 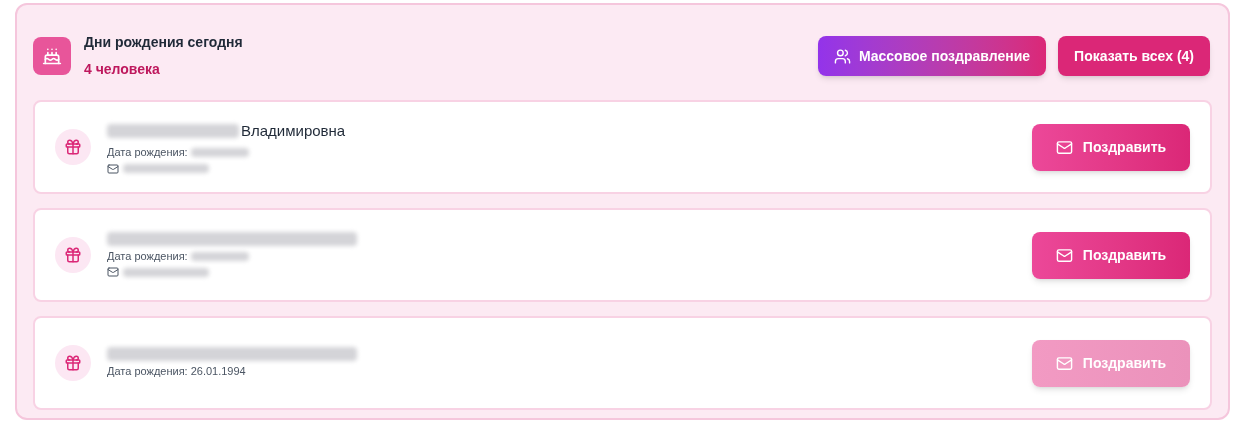 What do you see at coordinates (52, 56) in the screenshot?
I see `cake-icon` at bounding box center [52, 56].